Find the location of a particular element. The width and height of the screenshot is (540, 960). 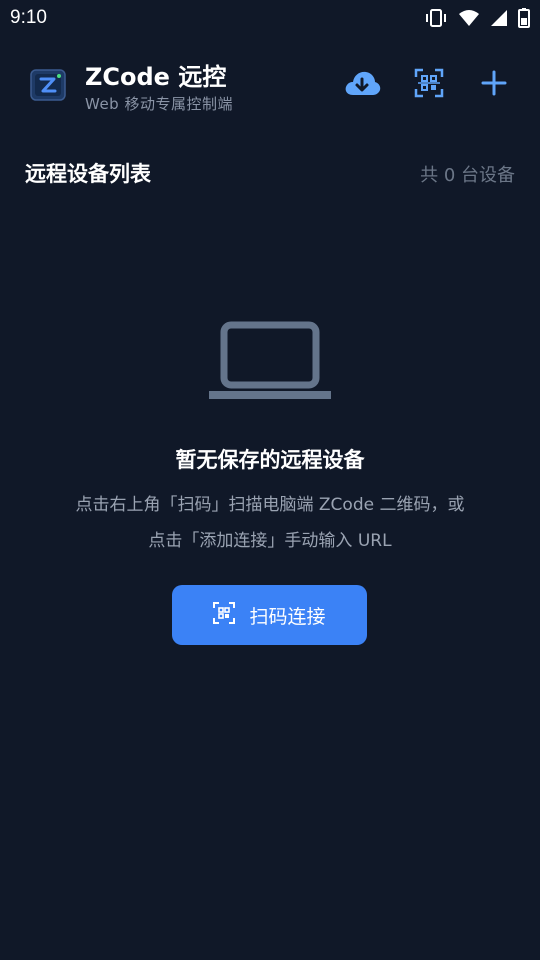

plus-icon is located at coordinates (494, 85).